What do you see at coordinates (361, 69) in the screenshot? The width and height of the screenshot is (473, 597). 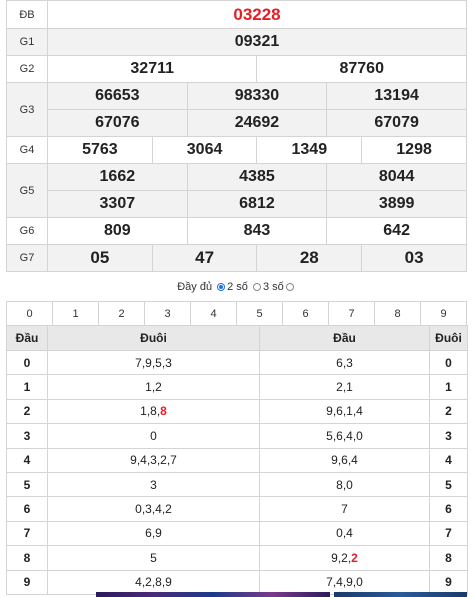 I see `prize-number: 87760` at bounding box center [361, 69].